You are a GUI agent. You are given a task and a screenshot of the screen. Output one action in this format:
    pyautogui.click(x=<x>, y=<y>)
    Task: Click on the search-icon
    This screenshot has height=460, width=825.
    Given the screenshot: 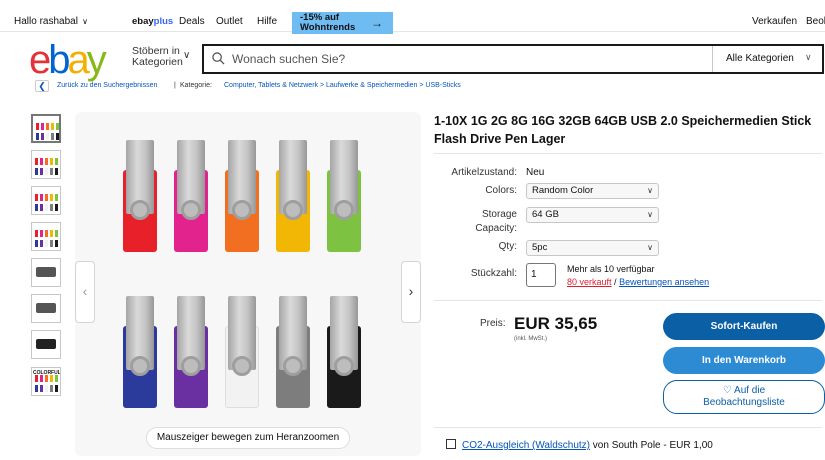 What is the action you would take?
    pyautogui.click(x=218, y=58)
    